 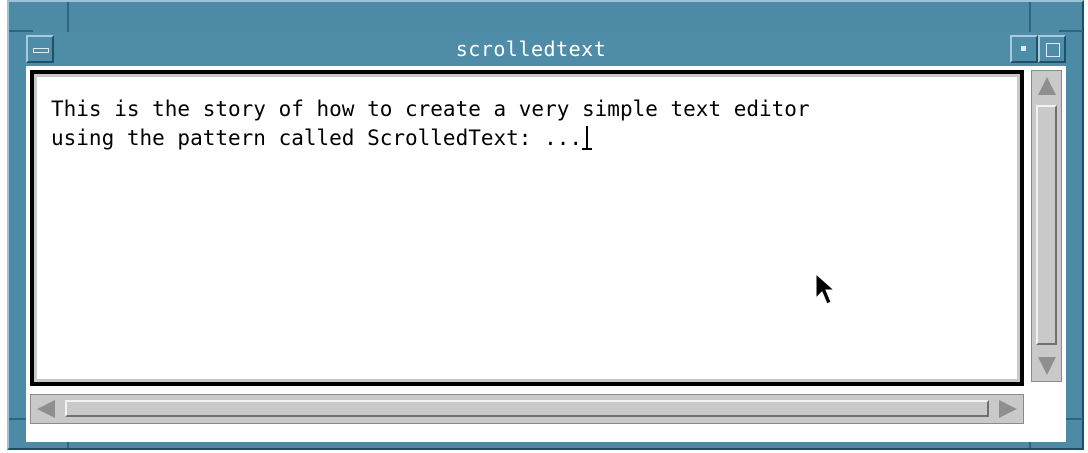 I want to click on window-menu-button, so click(x=40, y=49).